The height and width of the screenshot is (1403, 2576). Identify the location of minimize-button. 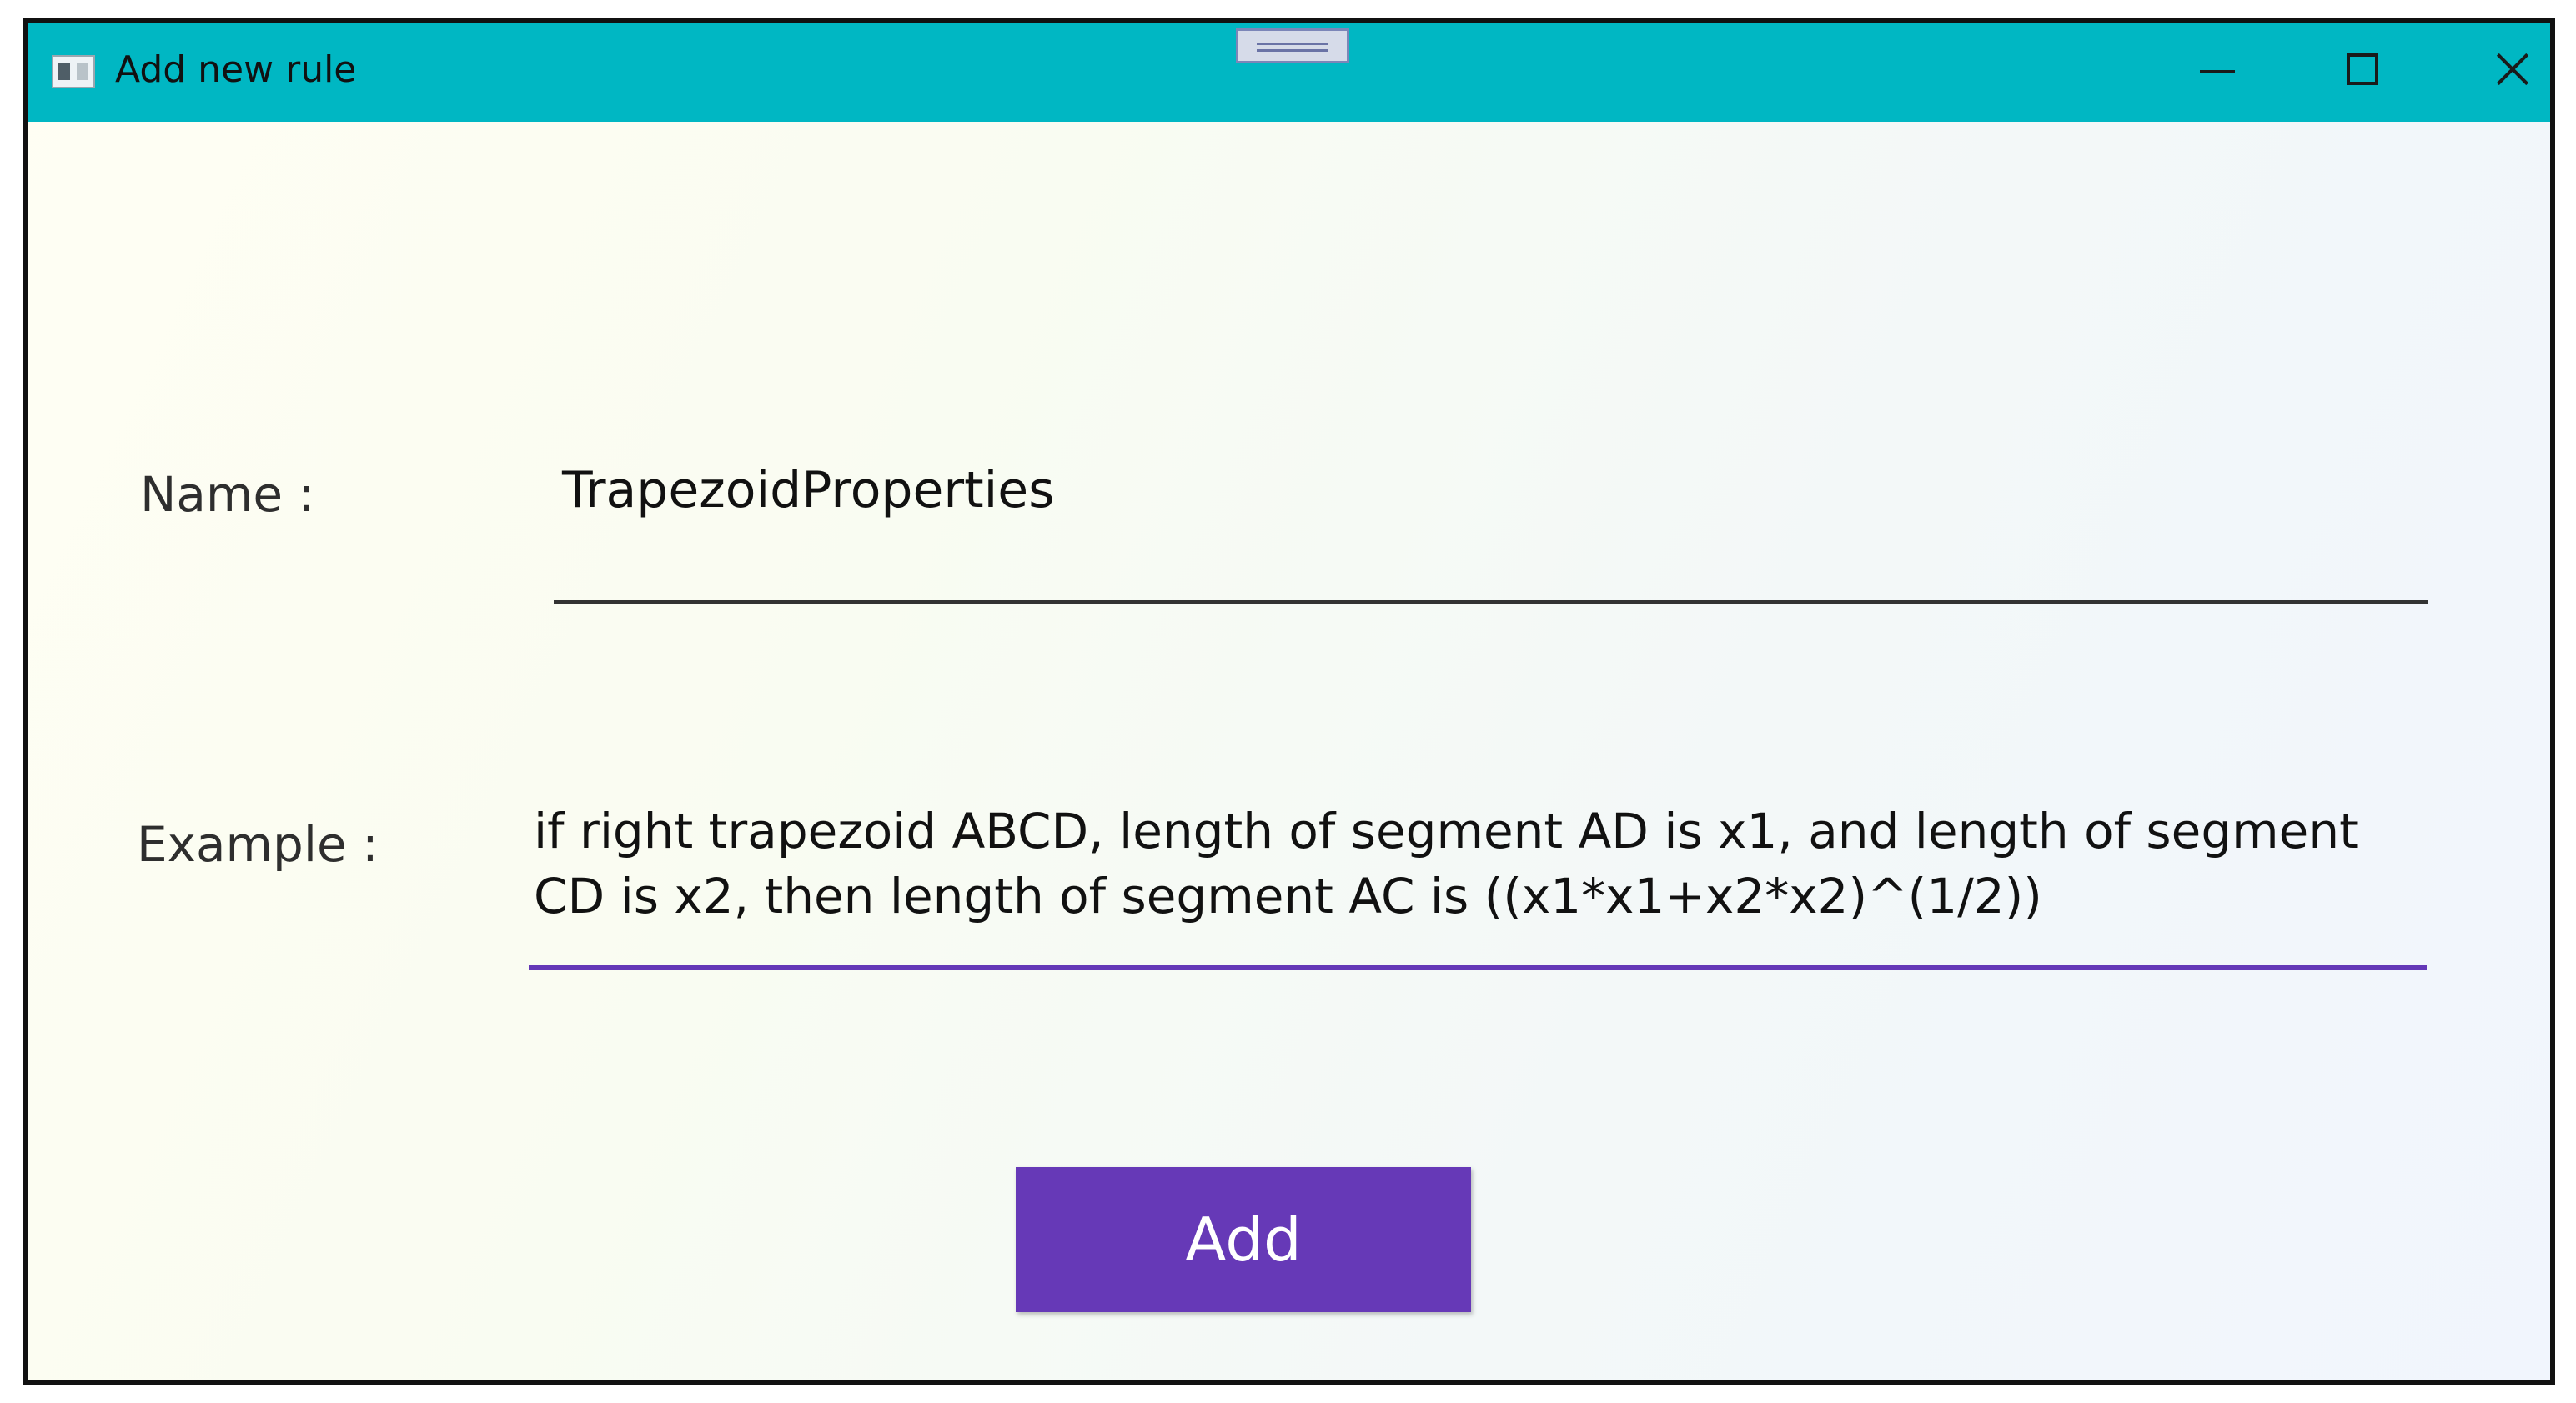
(2217, 69).